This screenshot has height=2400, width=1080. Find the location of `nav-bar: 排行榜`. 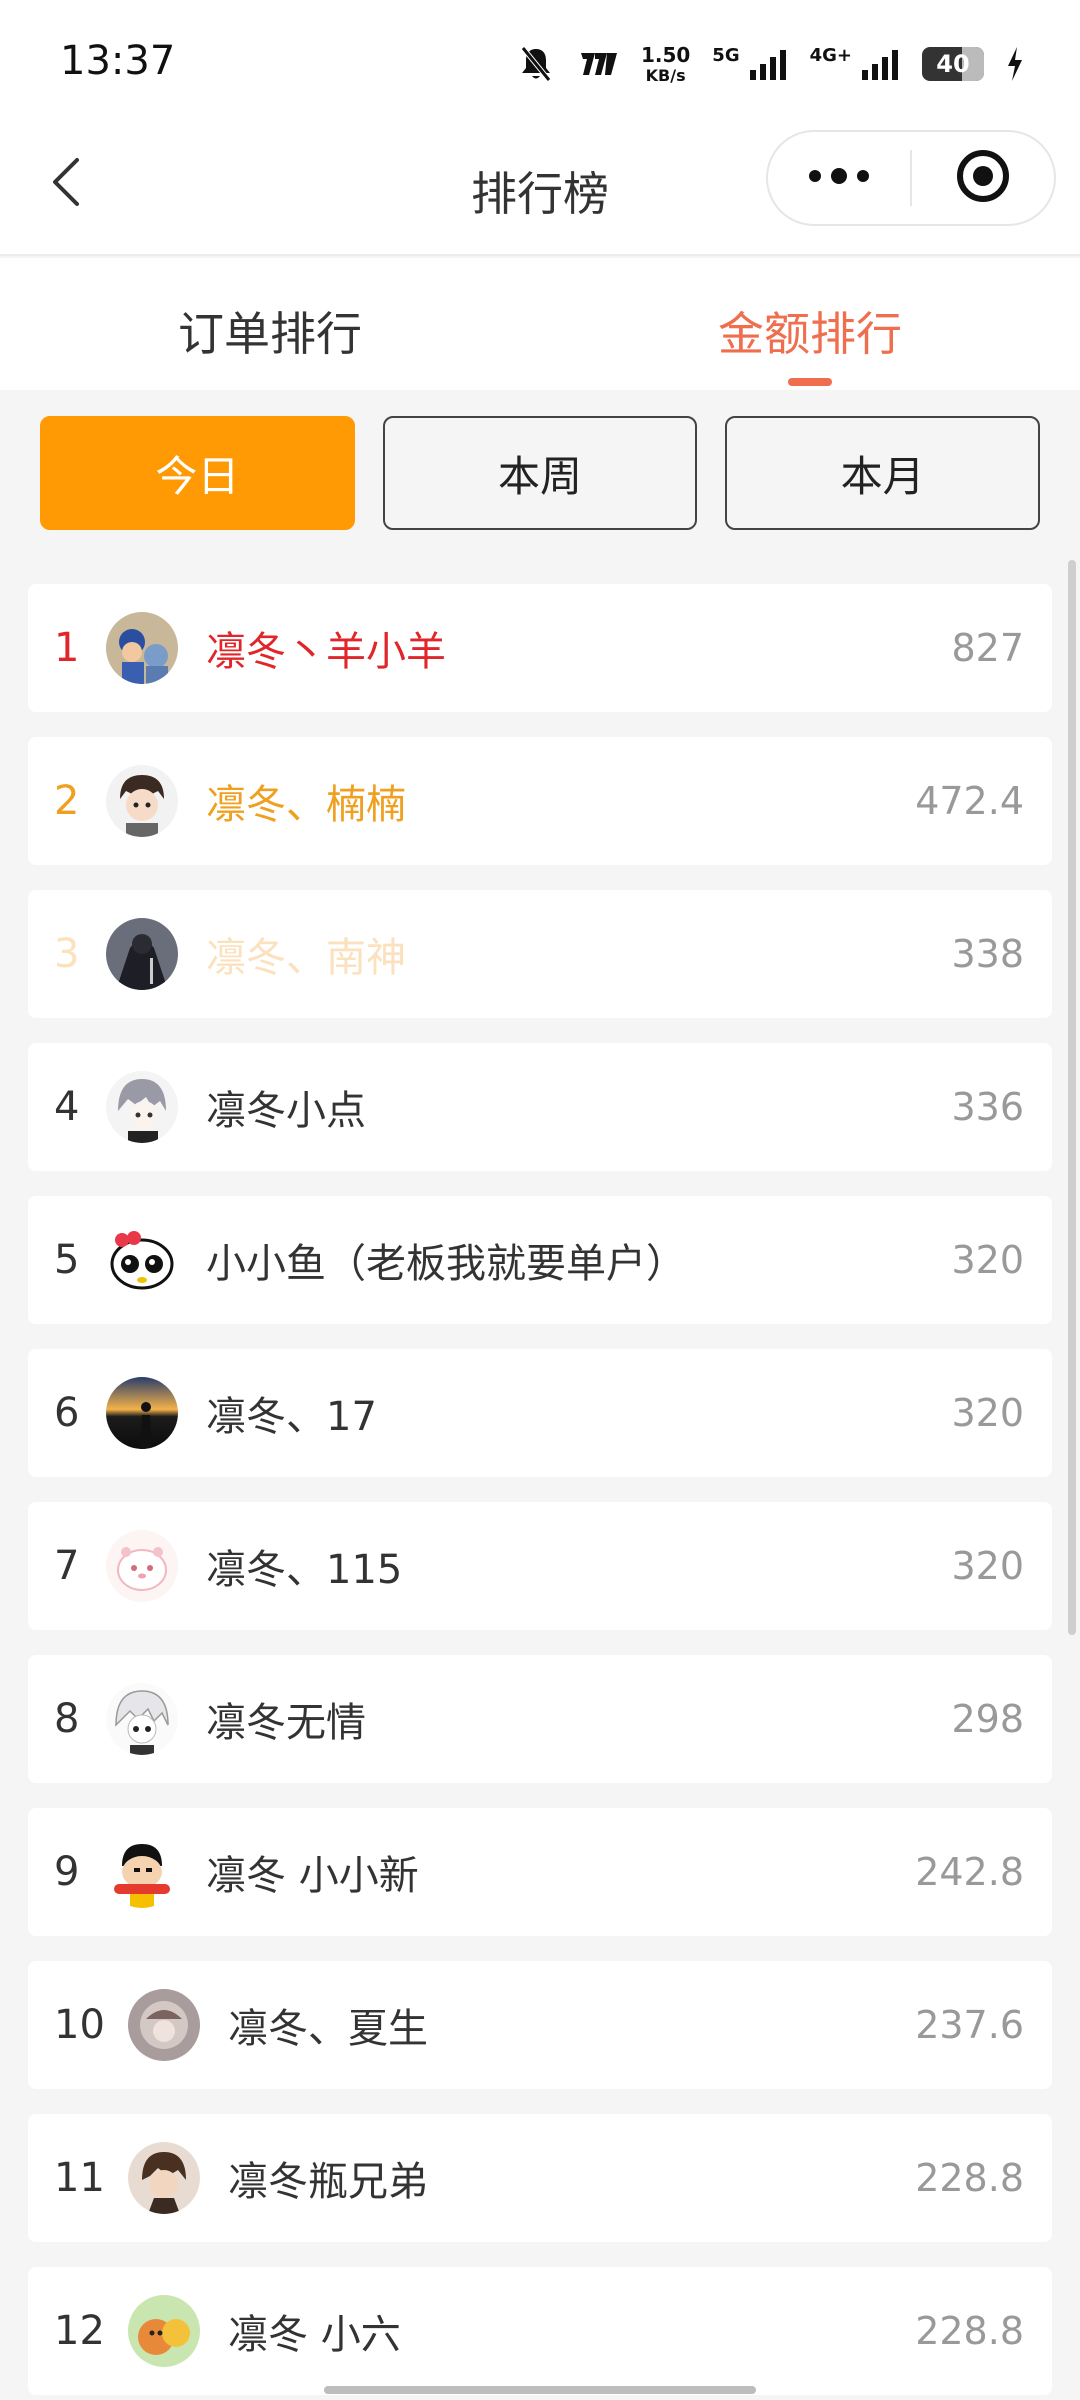

nav-bar: 排行榜 is located at coordinates (540, 188).